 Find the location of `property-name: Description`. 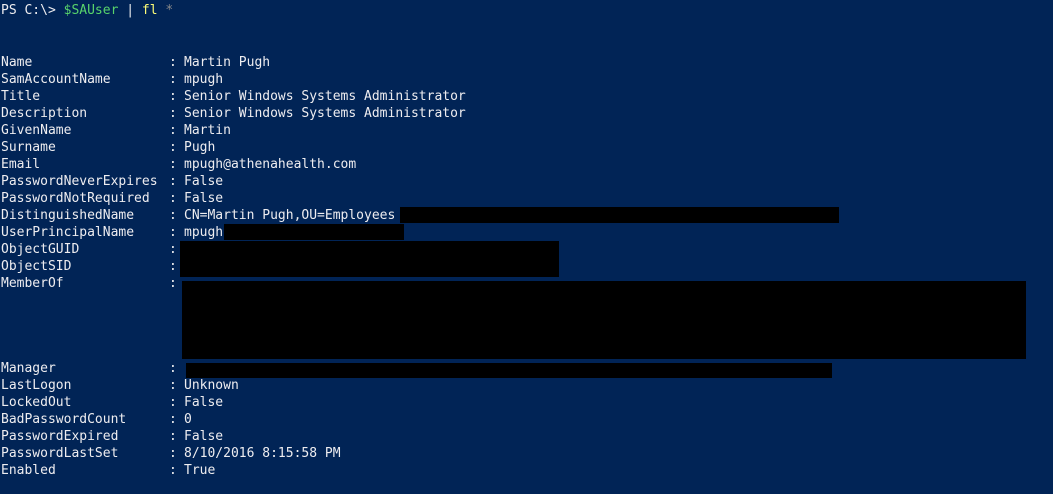

property-name: Description is located at coordinates (44, 113).